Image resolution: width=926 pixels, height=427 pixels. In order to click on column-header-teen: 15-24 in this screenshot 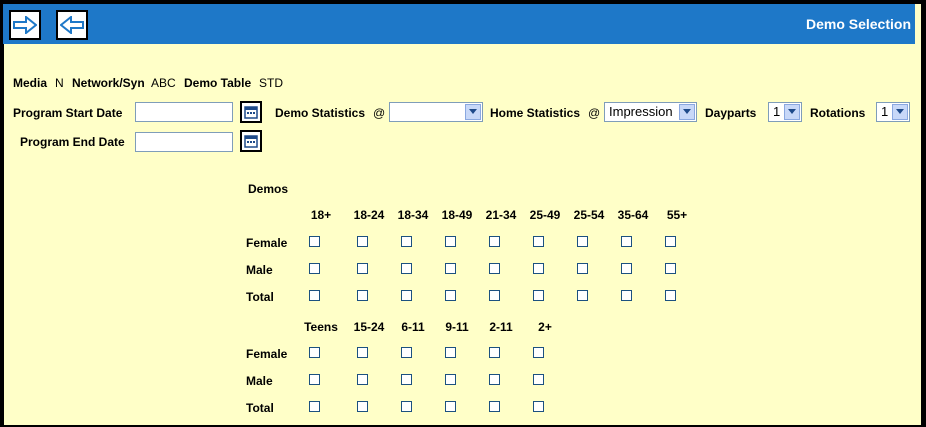, I will do `click(369, 327)`.